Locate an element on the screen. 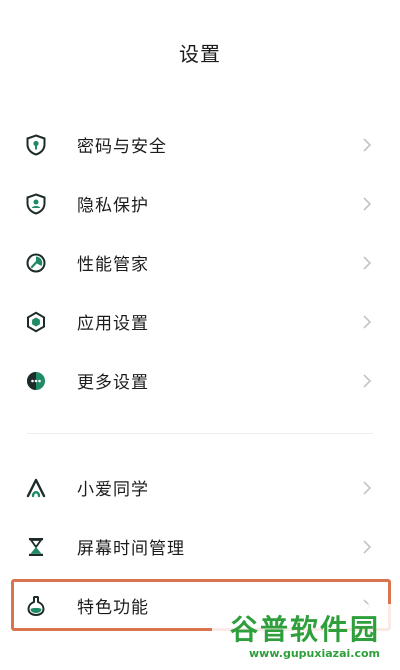 This screenshot has height=670, width=400. watermark-url: www.gupuxiazai.com is located at coordinates (314, 653).